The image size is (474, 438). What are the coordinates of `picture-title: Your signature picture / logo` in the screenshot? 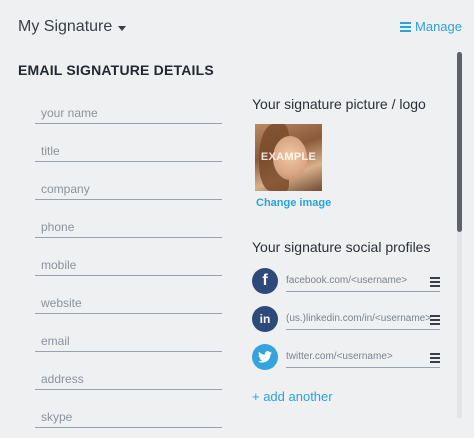 It's located at (339, 104).